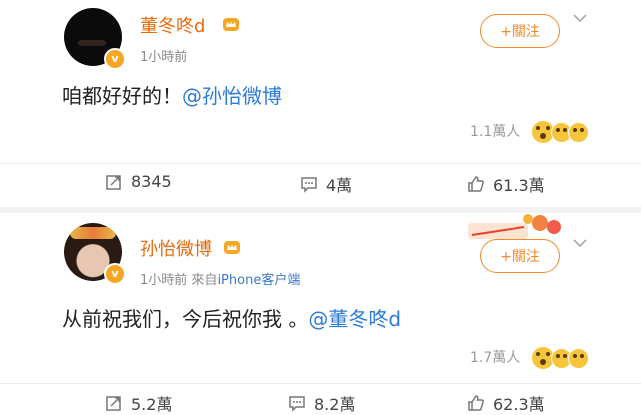  I want to click on repost-count: 5.2萬, so click(152, 404).